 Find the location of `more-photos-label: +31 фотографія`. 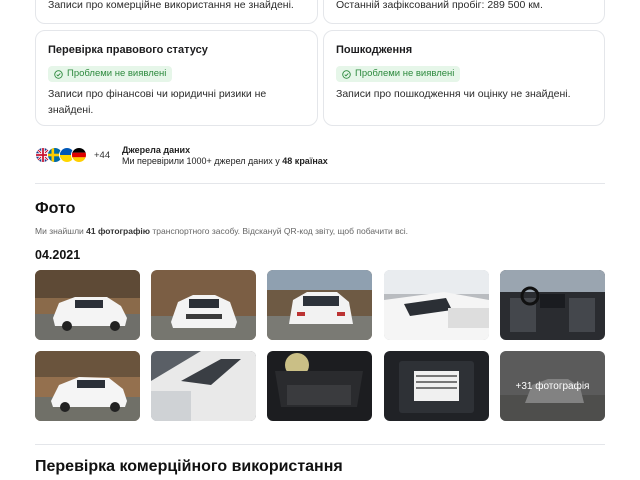

more-photos-label: +31 фотографія is located at coordinates (552, 386).